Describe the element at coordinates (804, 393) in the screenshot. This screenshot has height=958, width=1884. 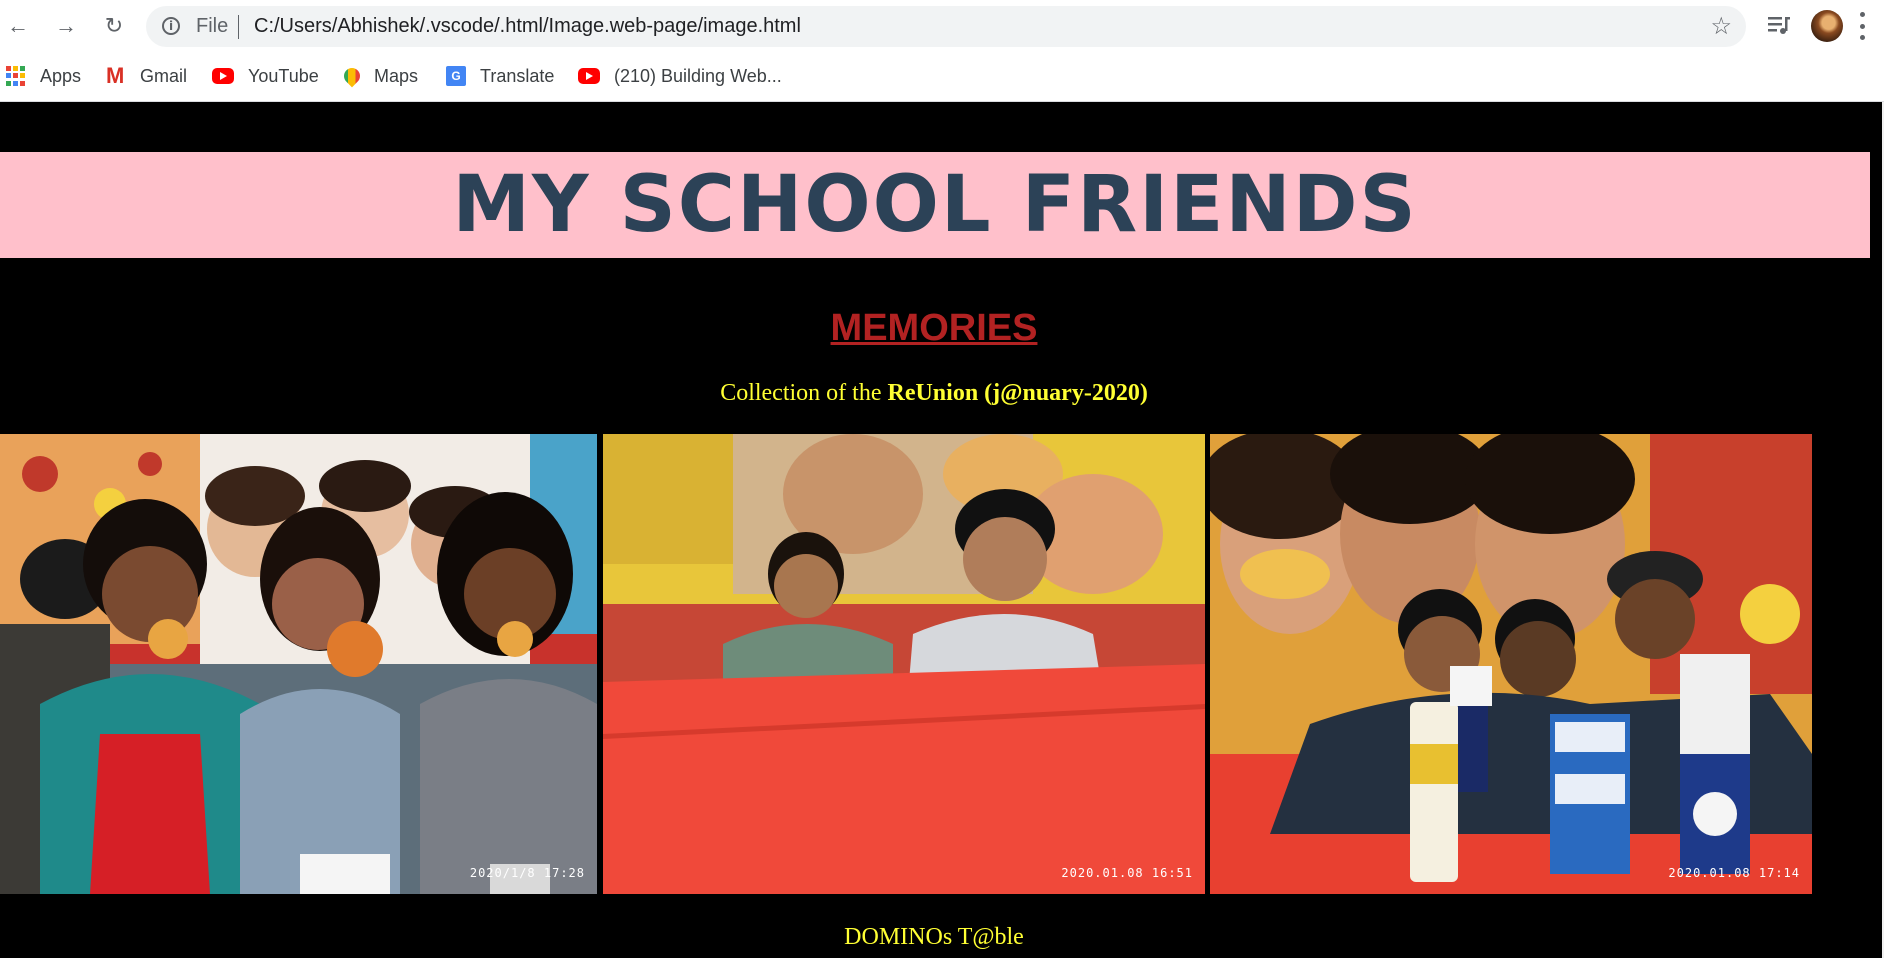
I see `caption-prefix: Collection of the` at that location.